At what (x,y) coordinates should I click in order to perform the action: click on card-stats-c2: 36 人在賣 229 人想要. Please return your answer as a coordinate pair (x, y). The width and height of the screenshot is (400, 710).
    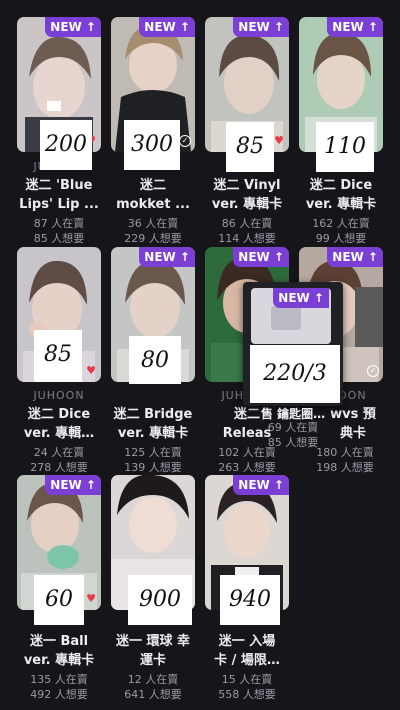
    Looking at the image, I should click on (153, 231).